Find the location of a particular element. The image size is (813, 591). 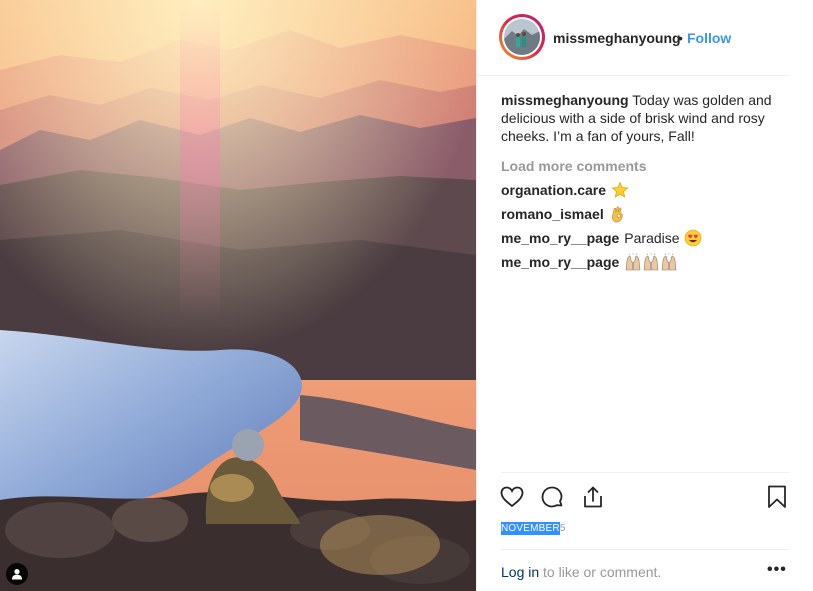

header-username: missmeghanyoung is located at coordinates (617, 38).